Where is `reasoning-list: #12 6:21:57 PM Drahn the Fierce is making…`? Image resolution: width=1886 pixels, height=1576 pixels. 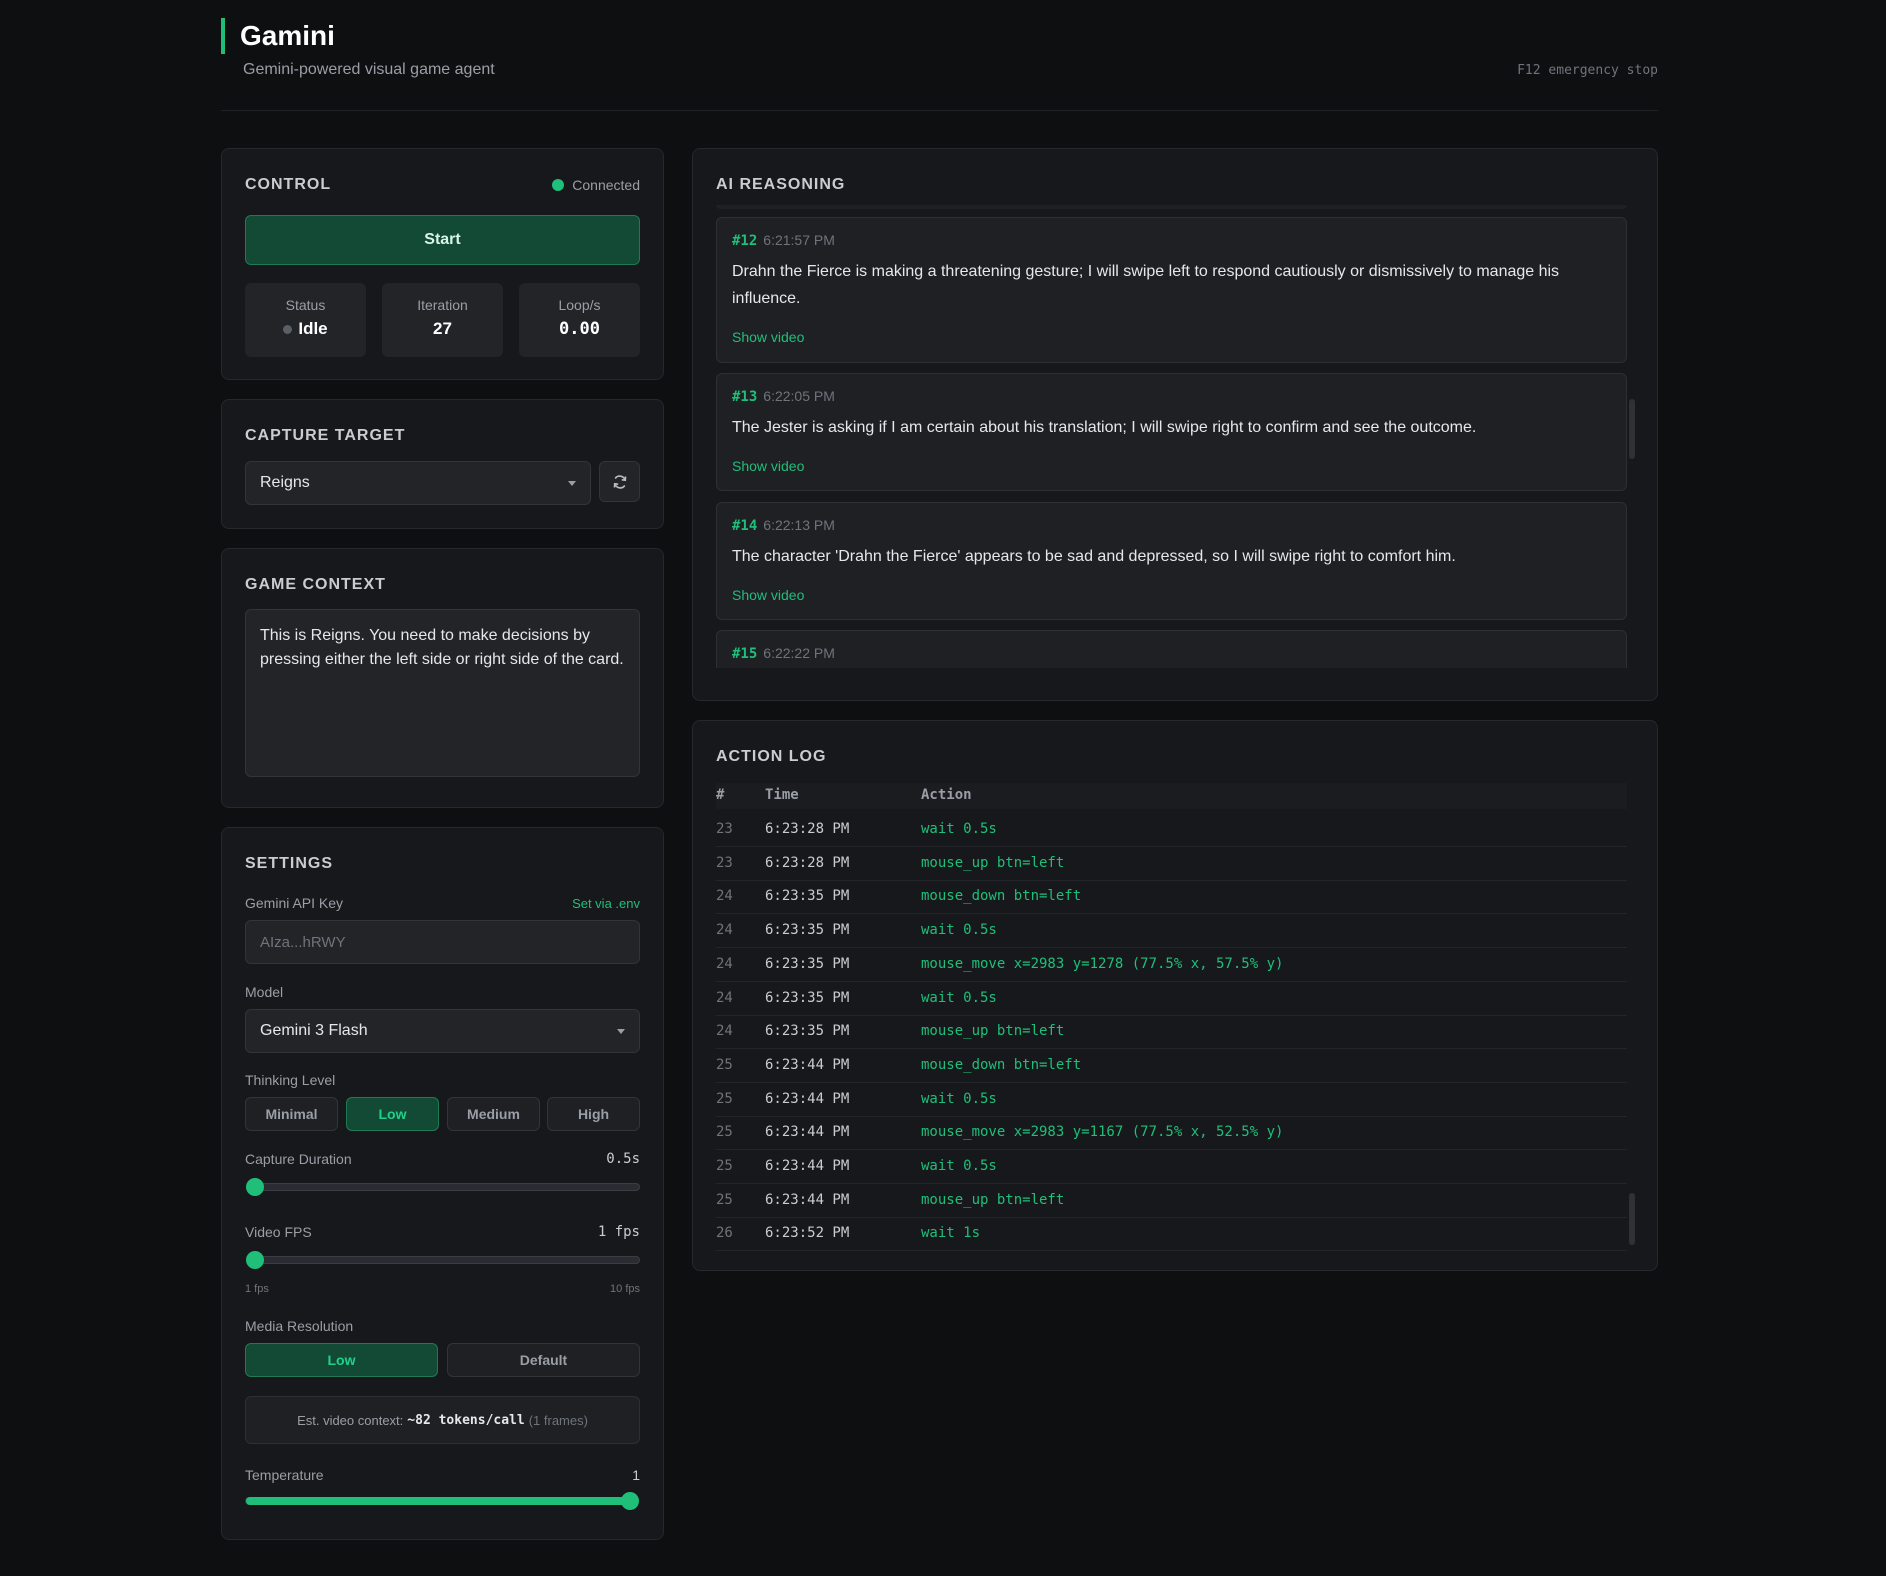
reasoning-list: #12 6:21:57 PM Drahn the Fierce is making… is located at coordinates (1171, 436).